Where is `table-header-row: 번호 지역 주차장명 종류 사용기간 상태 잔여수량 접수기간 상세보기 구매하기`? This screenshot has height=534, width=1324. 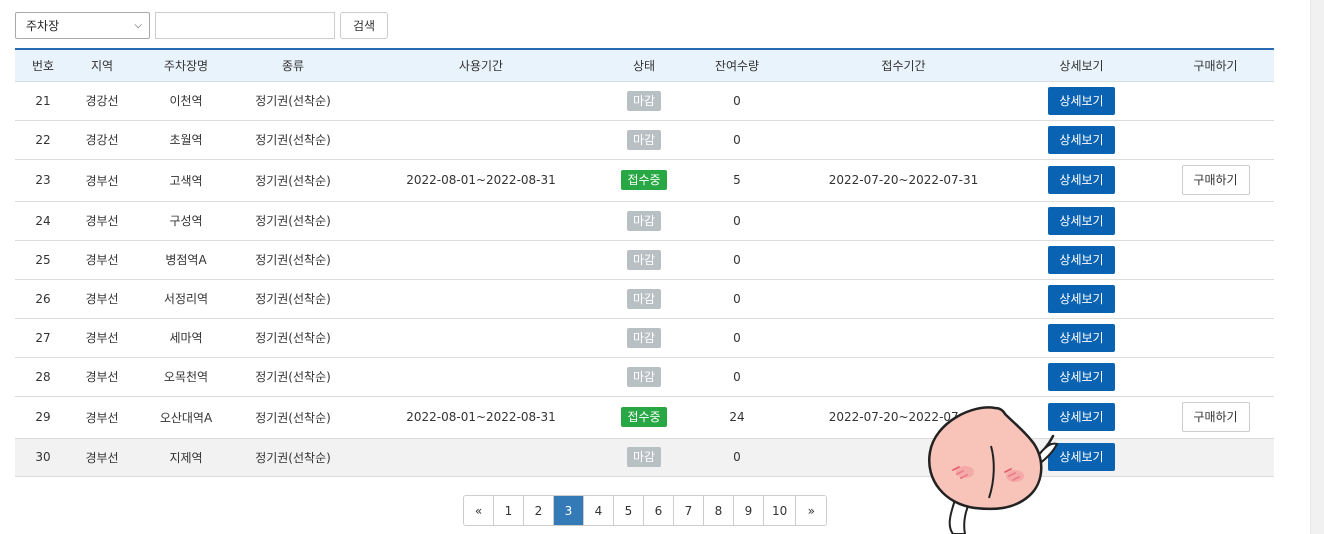
table-header-row: 번호 지역 주차장명 종류 사용기간 상태 잔여수량 접수기간 상세보기 구매하기 is located at coordinates (644, 65).